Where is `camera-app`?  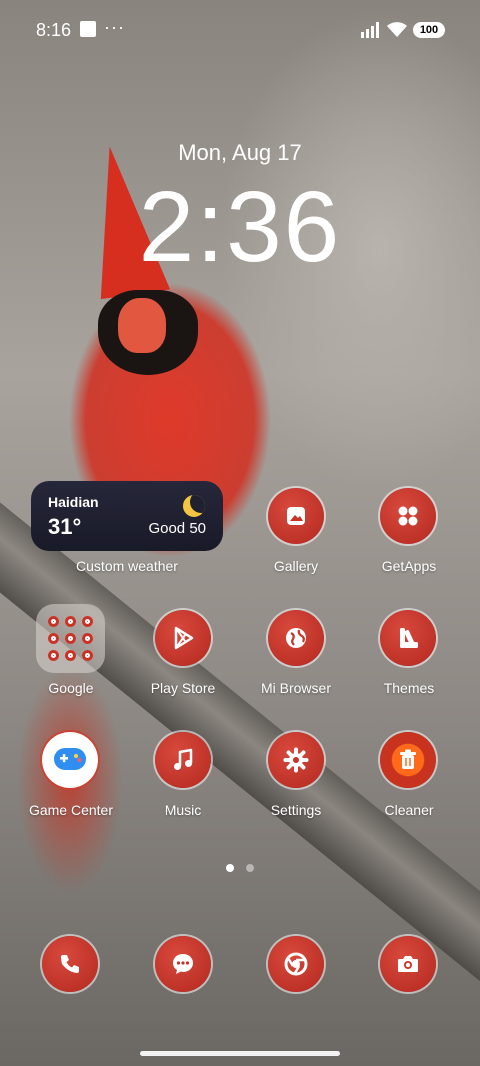 camera-app is located at coordinates (408, 964).